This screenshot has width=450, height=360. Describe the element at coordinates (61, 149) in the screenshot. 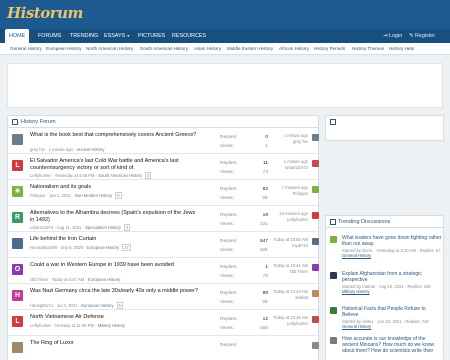

I see `thread-date: 1 minute ago` at that location.